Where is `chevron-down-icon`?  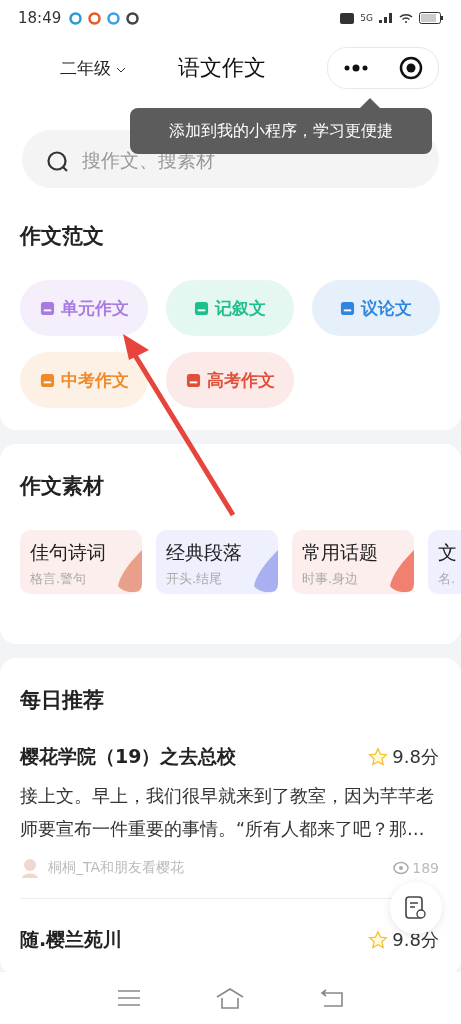 chevron-down-icon is located at coordinates (121, 70).